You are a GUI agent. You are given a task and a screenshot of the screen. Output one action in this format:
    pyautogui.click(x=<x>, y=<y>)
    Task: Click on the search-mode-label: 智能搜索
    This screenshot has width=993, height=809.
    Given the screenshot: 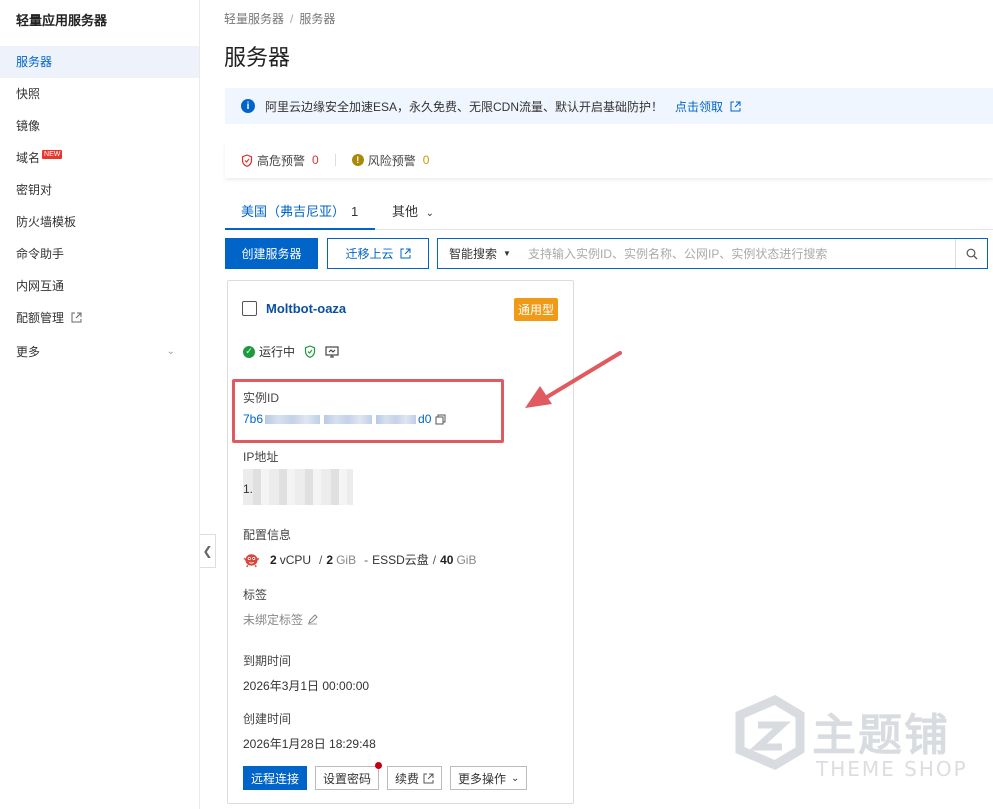 What is the action you would take?
    pyautogui.click(x=473, y=254)
    